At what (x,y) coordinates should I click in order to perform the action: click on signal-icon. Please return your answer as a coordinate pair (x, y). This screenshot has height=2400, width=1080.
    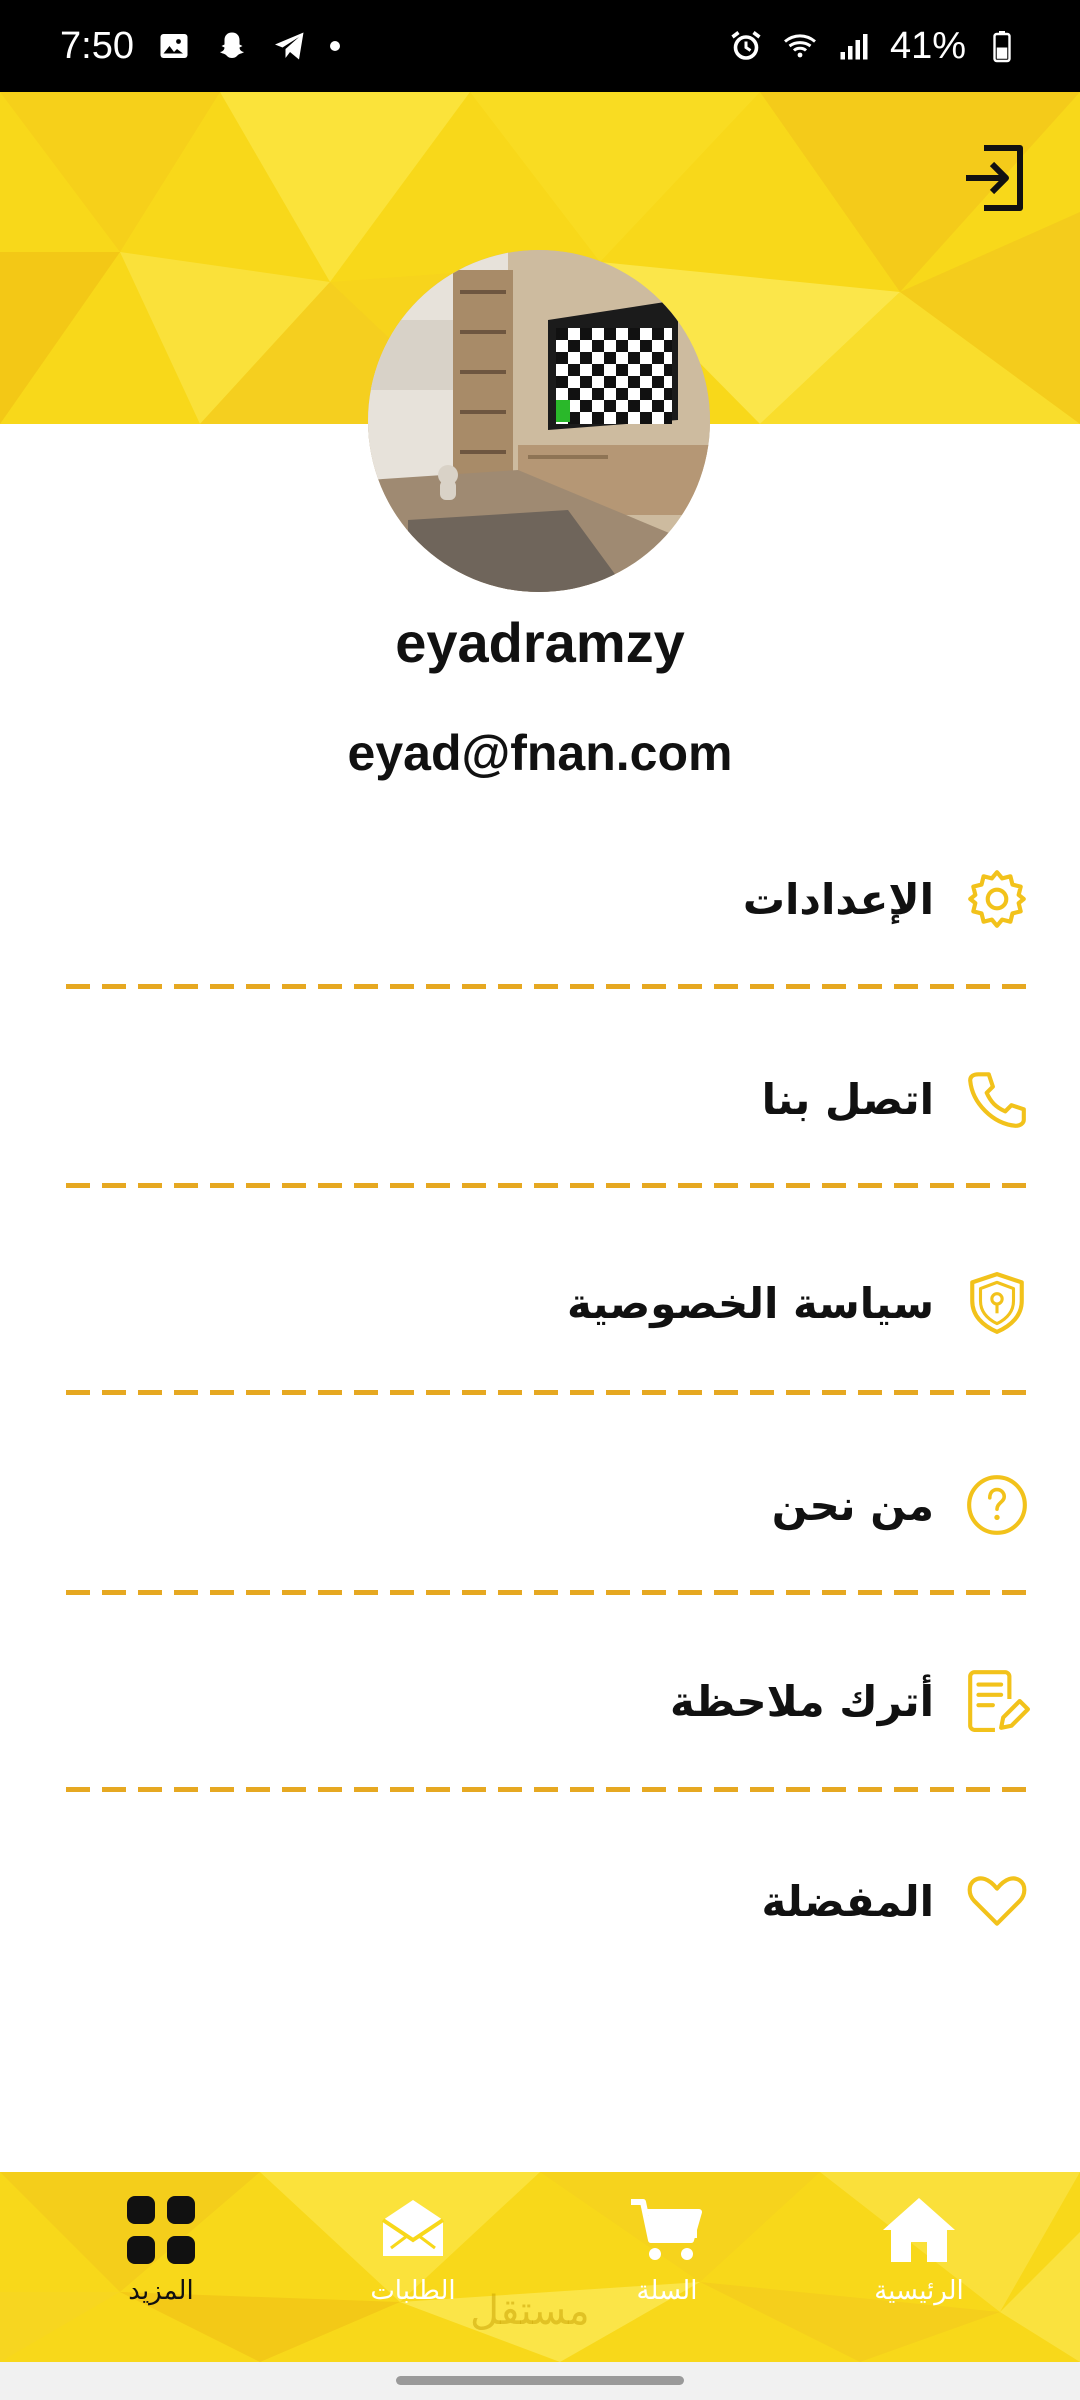
    Looking at the image, I should click on (854, 47).